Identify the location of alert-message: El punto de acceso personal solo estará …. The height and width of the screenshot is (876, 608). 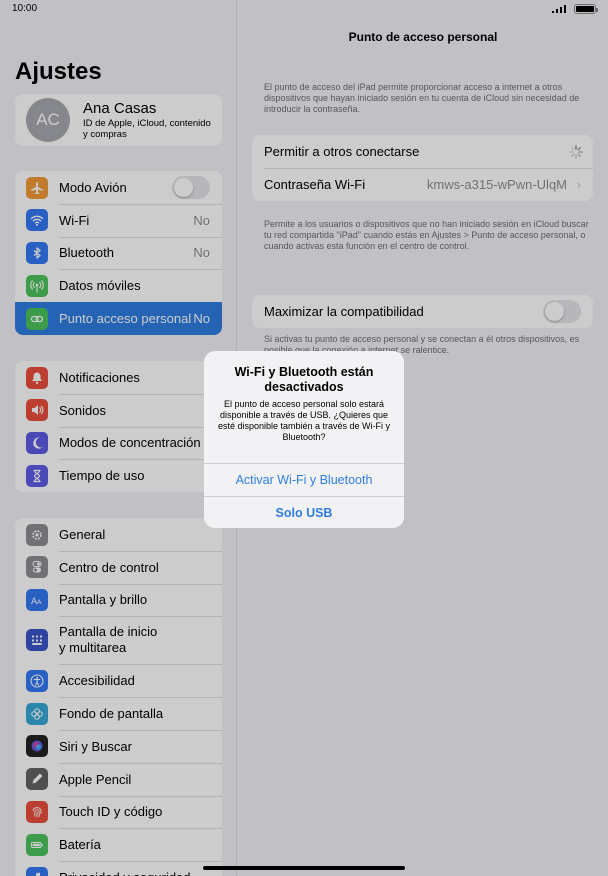
(304, 420).